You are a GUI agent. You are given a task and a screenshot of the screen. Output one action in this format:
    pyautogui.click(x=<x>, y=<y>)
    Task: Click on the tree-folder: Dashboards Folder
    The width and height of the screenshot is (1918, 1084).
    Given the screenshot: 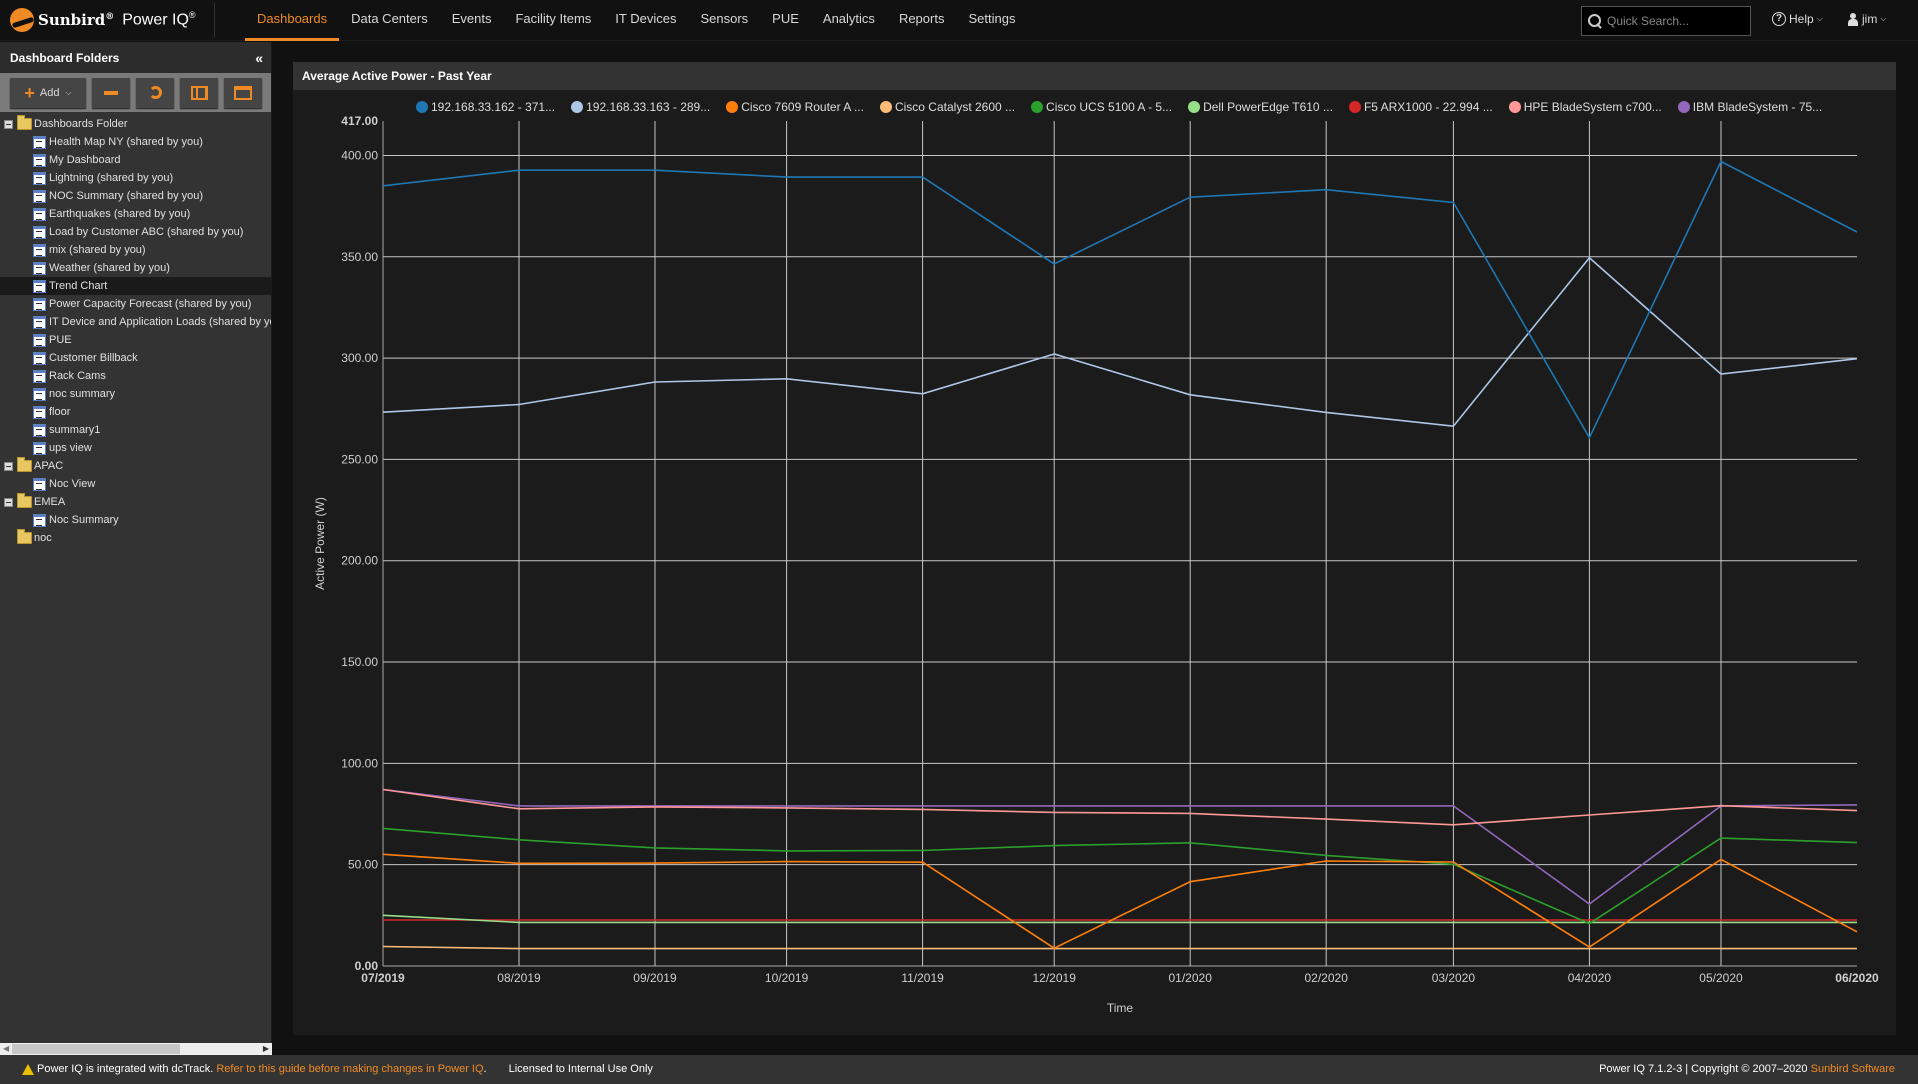 What is the action you would take?
    pyautogui.click(x=135, y=124)
    